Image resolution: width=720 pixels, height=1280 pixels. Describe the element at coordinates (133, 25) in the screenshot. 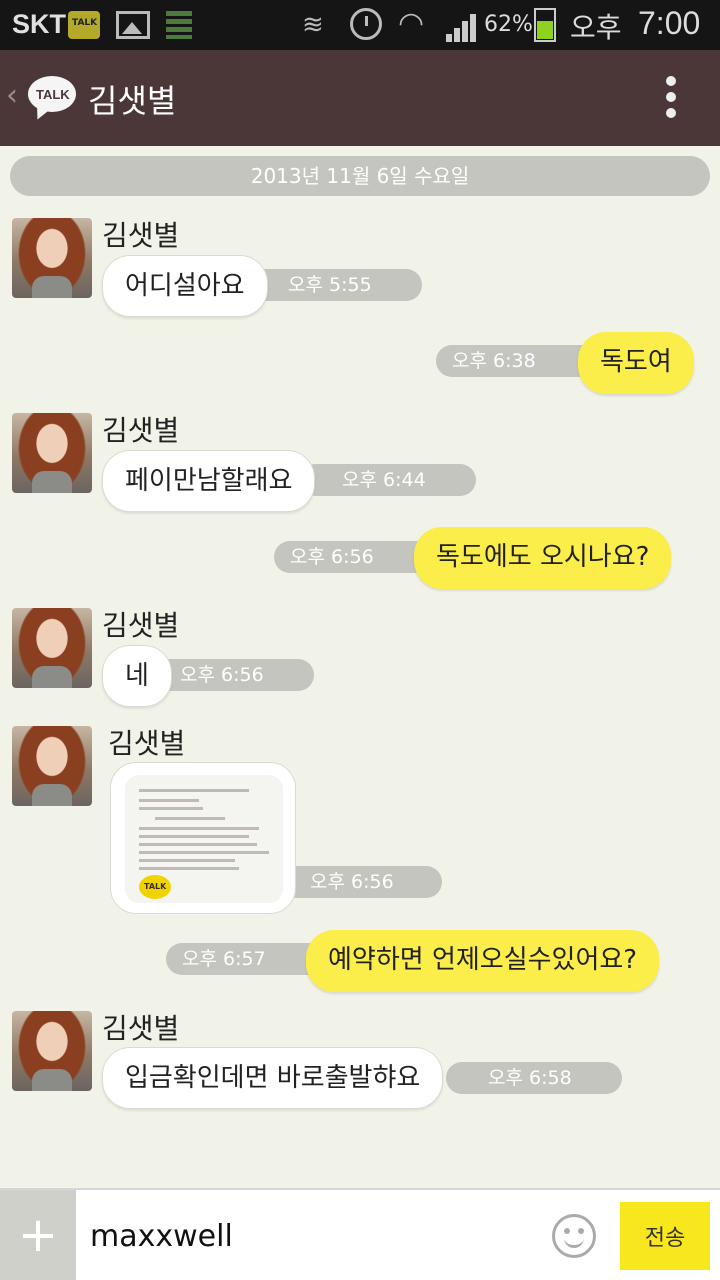

I see `gallery-notification-icon` at that location.